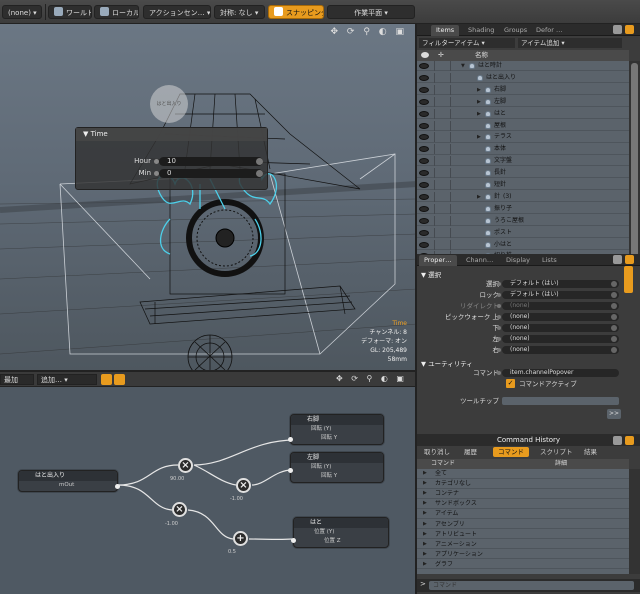 The height and width of the screenshot is (594, 640). What do you see at coordinates (634, 521) in the screenshot?
I see `history-scrollbar` at bounding box center [634, 521].